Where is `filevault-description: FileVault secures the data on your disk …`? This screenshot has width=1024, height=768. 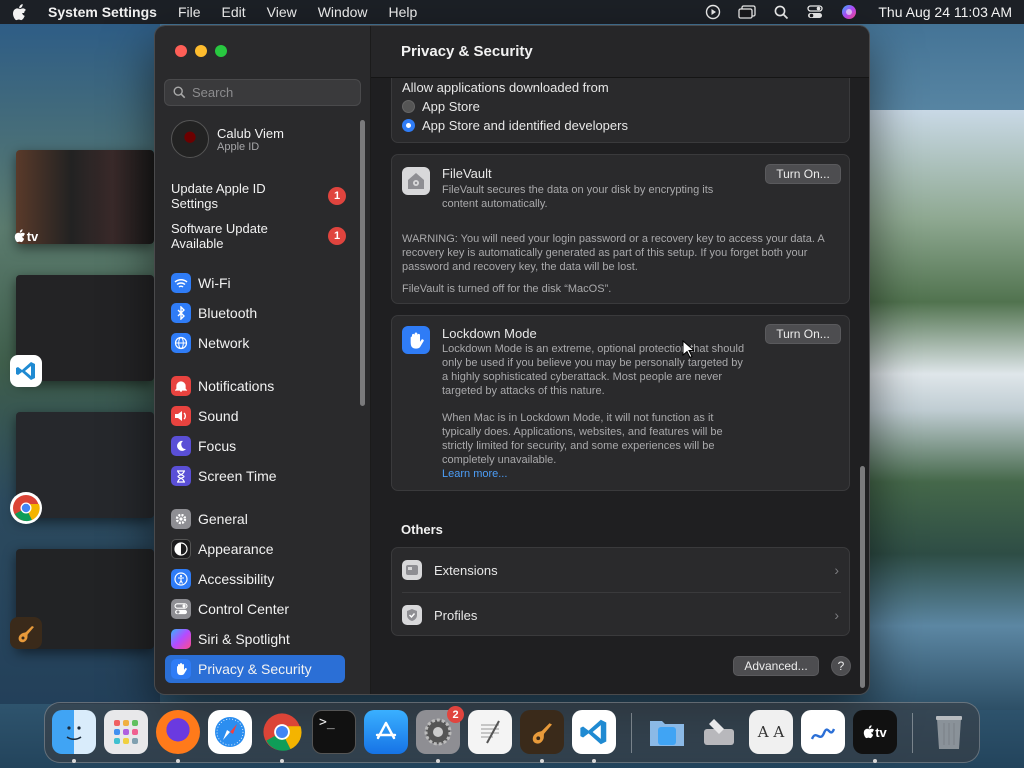 filevault-description: FileVault secures the data on your disk … is located at coordinates (578, 197).